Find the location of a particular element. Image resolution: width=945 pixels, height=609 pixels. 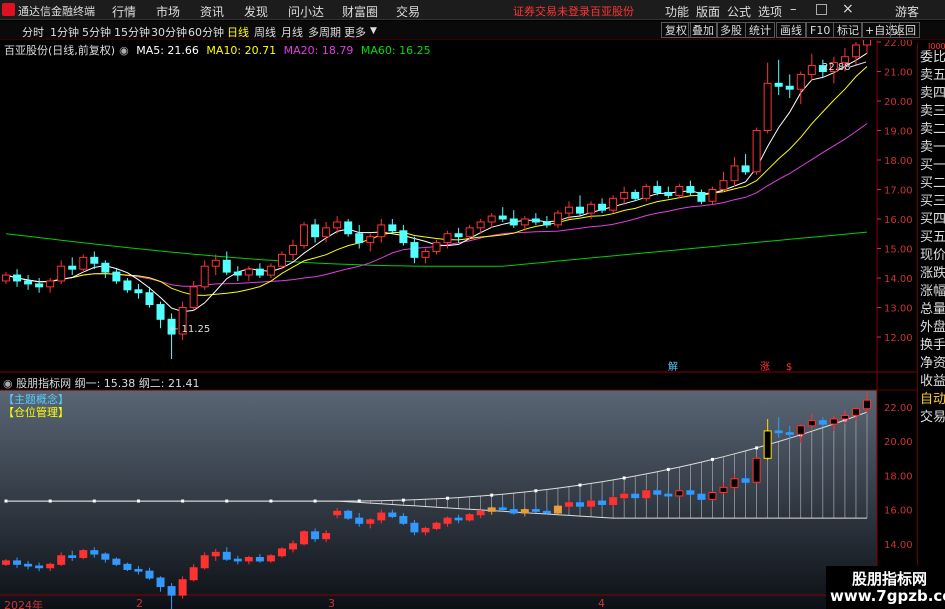

menu-zixun: 资讯 is located at coordinates (212, 11).